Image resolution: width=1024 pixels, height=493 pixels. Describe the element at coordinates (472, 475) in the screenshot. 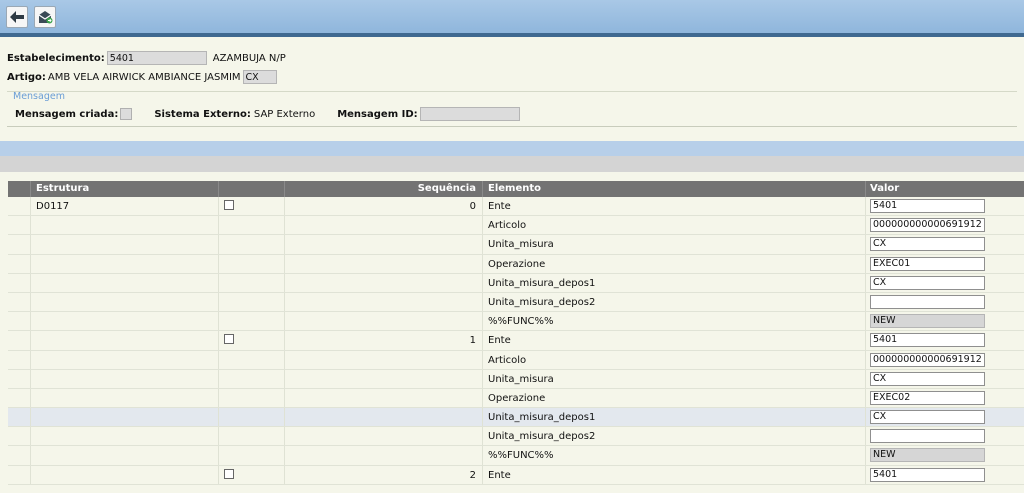

I see `sequencia-cell: 2` at that location.